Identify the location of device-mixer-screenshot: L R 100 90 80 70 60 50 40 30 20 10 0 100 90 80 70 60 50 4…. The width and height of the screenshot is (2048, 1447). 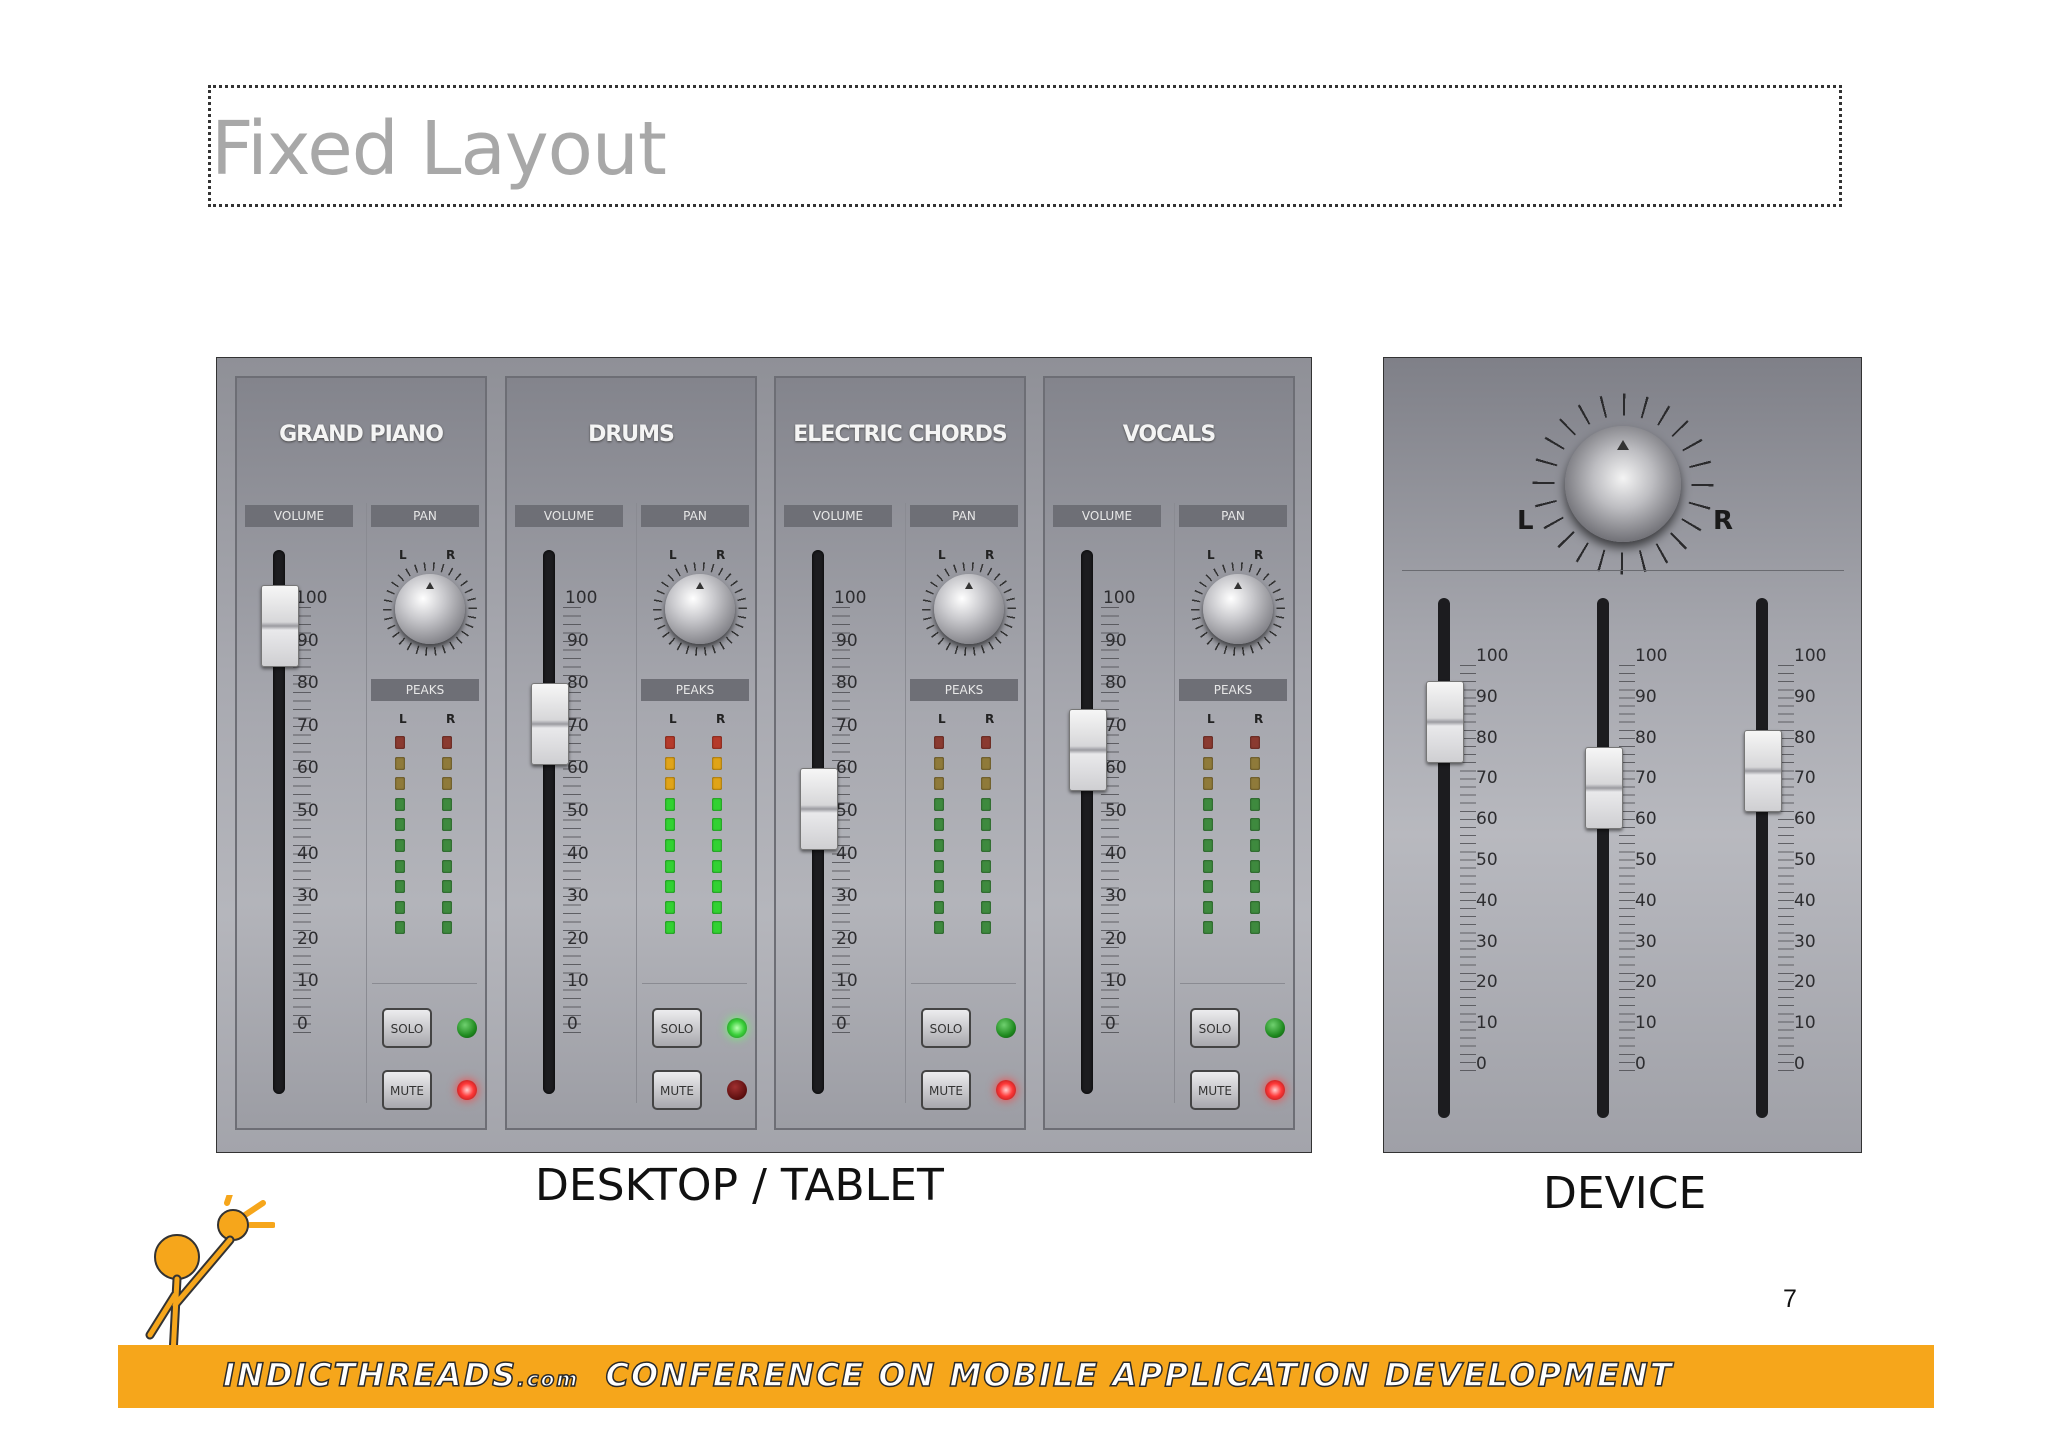
(1622, 755).